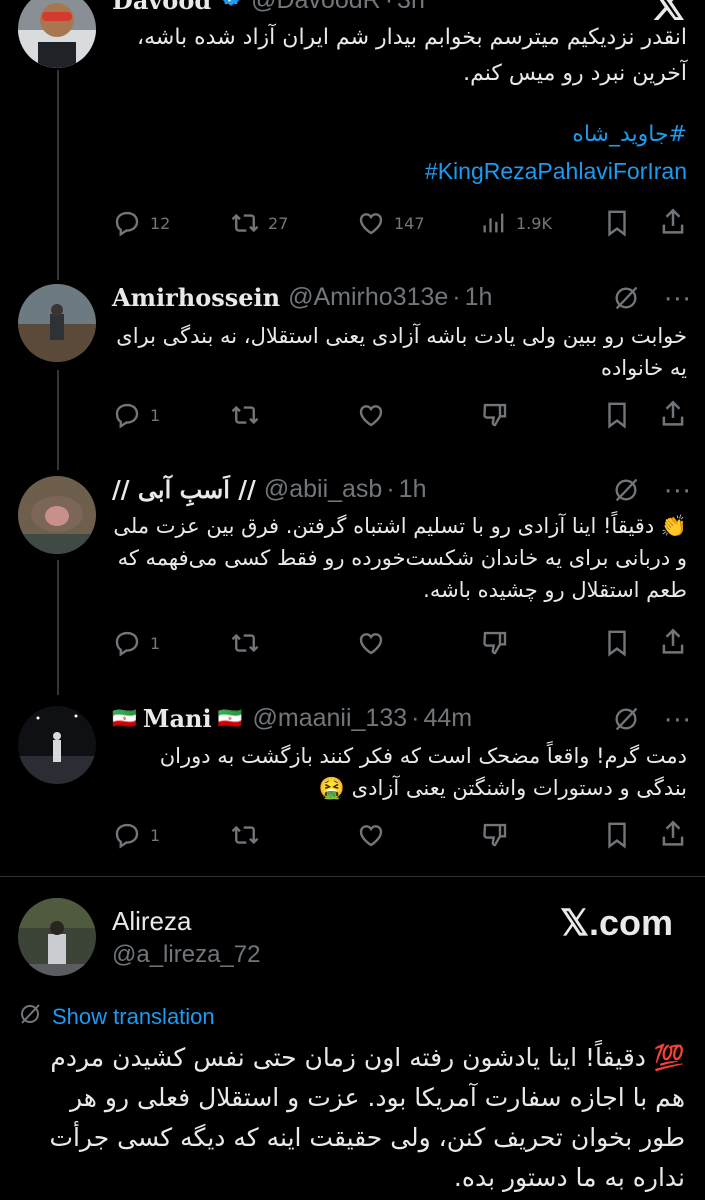 Image resolution: width=705 pixels, height=1200 pixels. I want to click on tweet-header: Amirhossein @Amirho313e · 1h, so click(302, 297).